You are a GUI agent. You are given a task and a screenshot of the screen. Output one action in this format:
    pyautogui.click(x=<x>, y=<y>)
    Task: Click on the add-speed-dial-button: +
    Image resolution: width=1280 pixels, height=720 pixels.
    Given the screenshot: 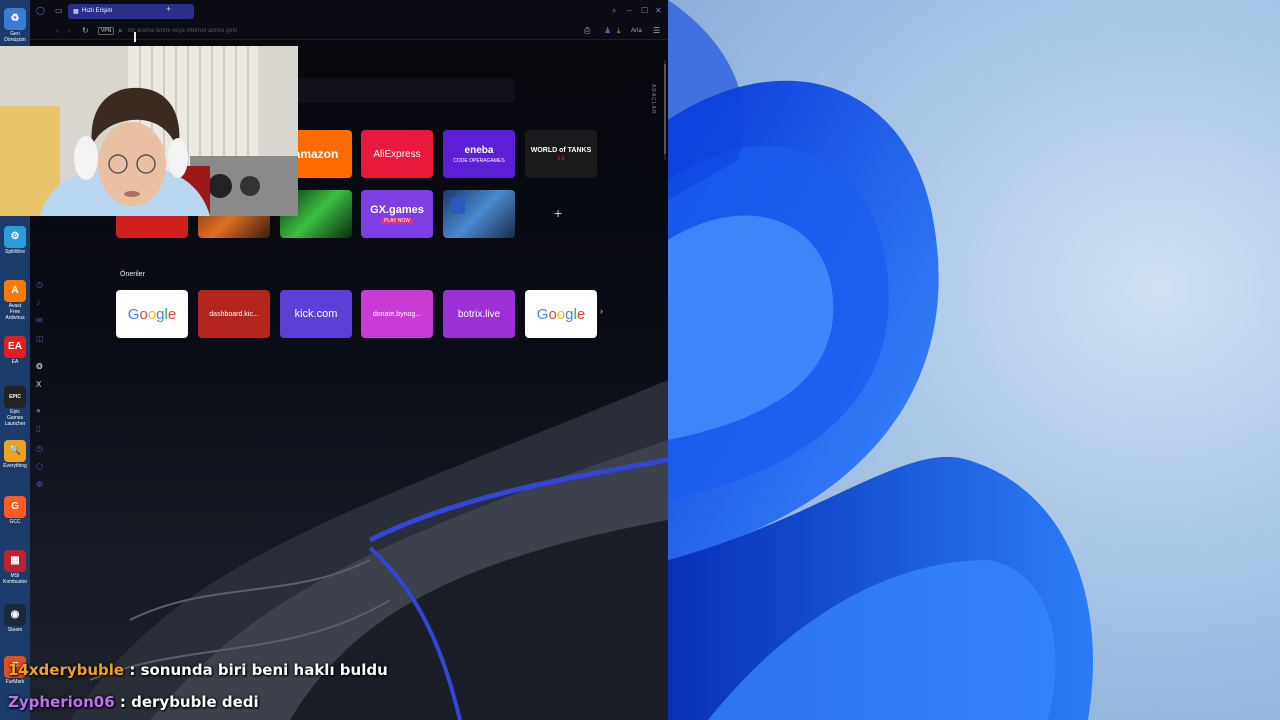 What is the action you would take?
    pyautogui.click(x=558, y=213)
    